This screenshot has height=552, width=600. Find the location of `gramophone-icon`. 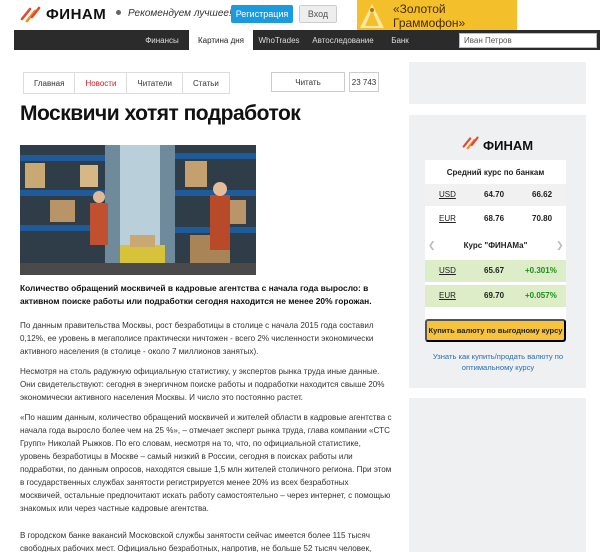

gramophone-icon is located at coordinates (372, 16).